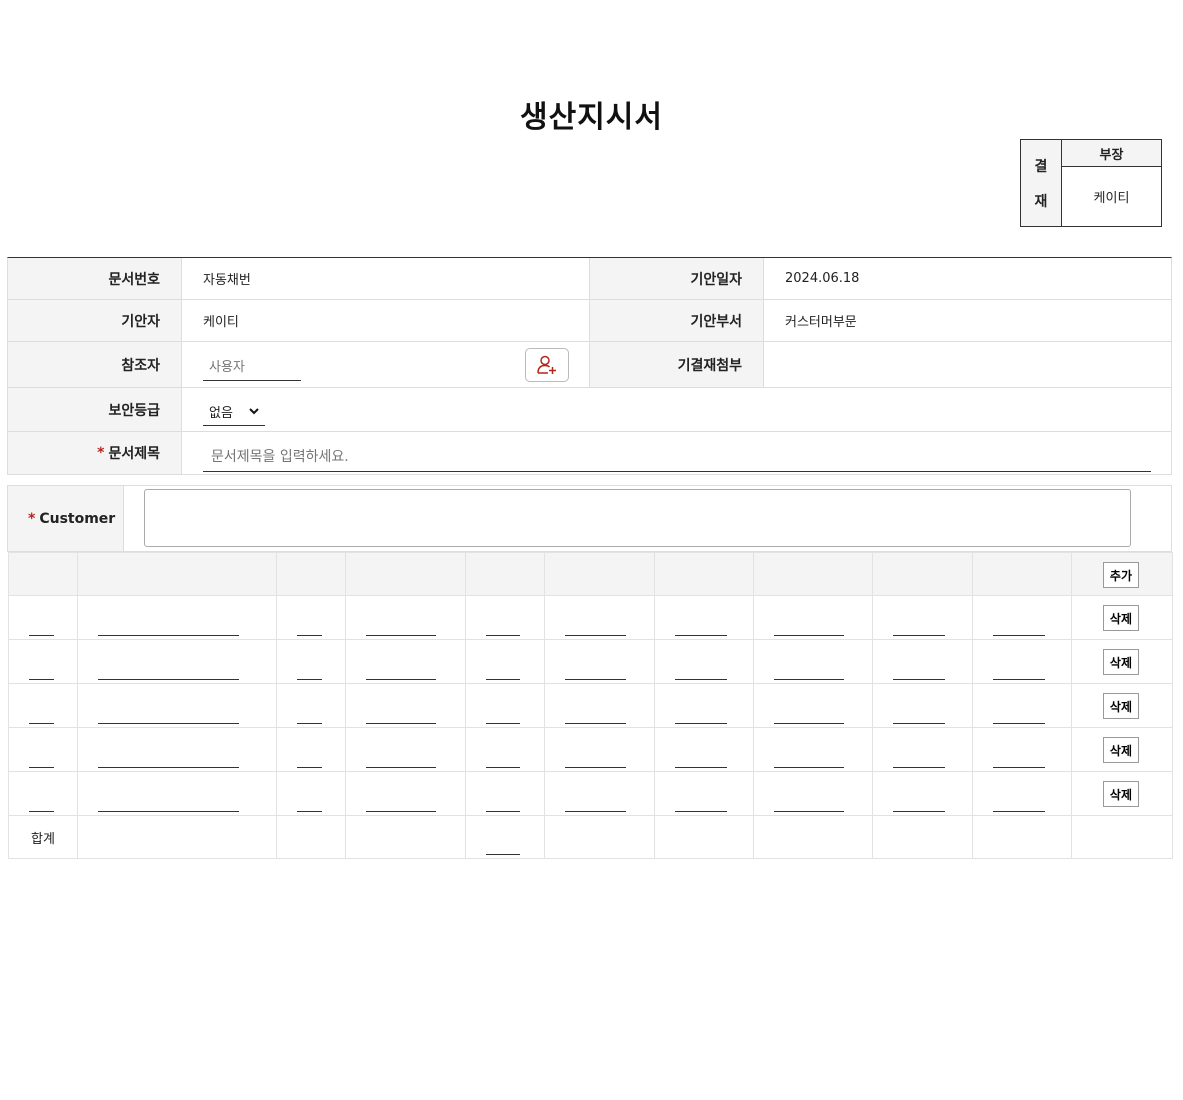  What do you see at coordinates (386, 320) in the screenshot?
I see `drafter-value: 케이티` at bounding box center [386, 320].